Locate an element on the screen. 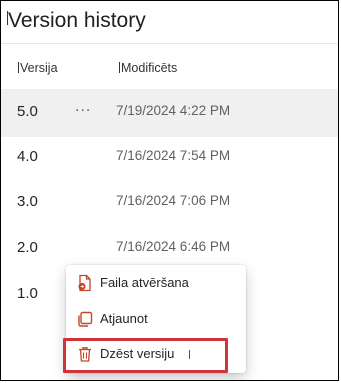 This screenshot has width=341, height=383. menu-item-open-file: Faila atvēršana is located at coordinates (156, 283).